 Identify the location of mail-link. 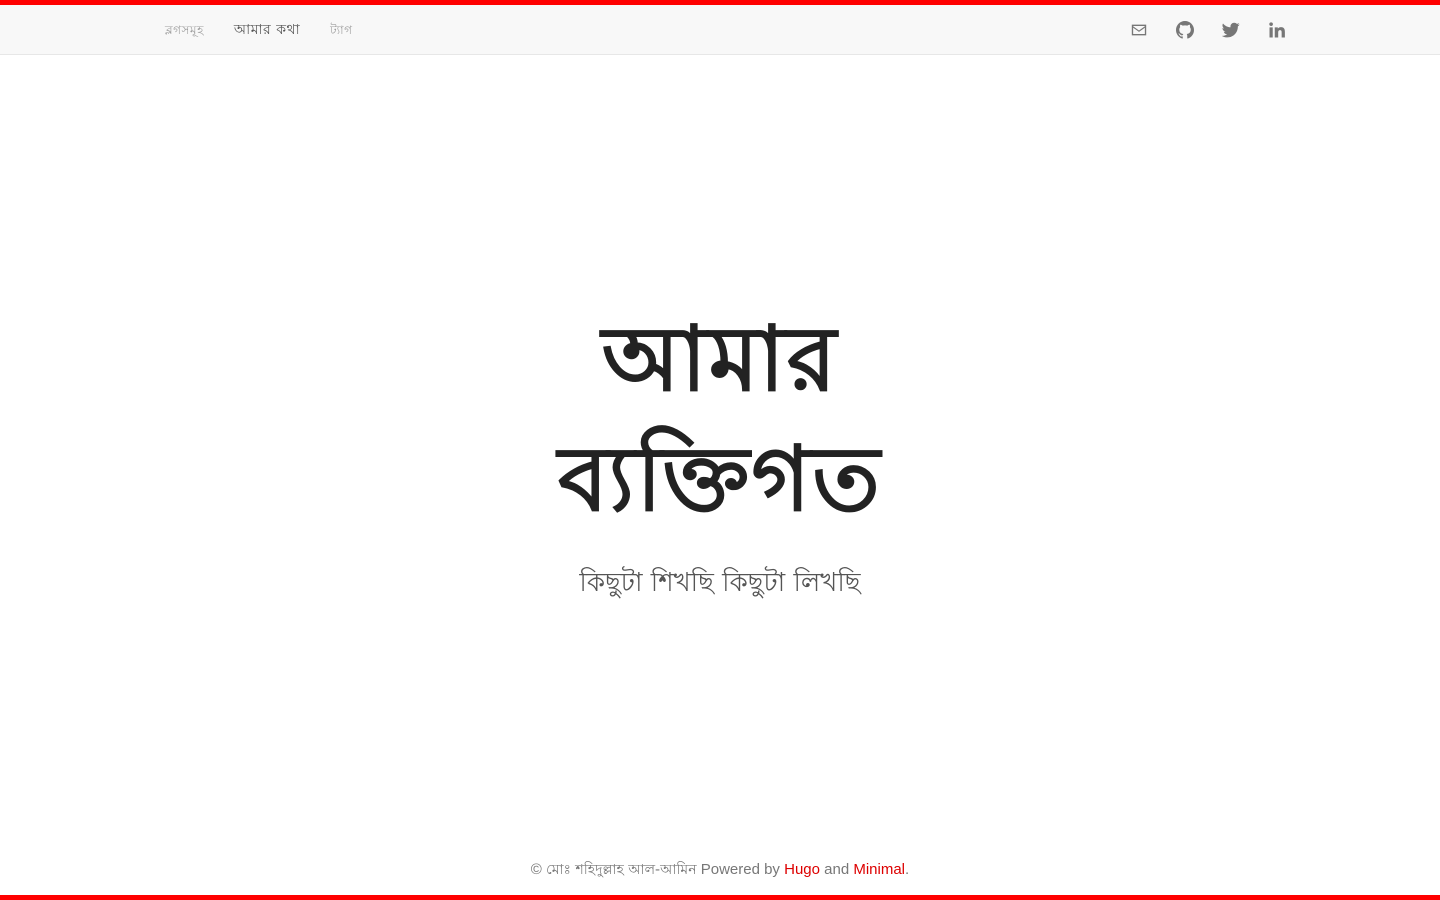
(1139, 30).